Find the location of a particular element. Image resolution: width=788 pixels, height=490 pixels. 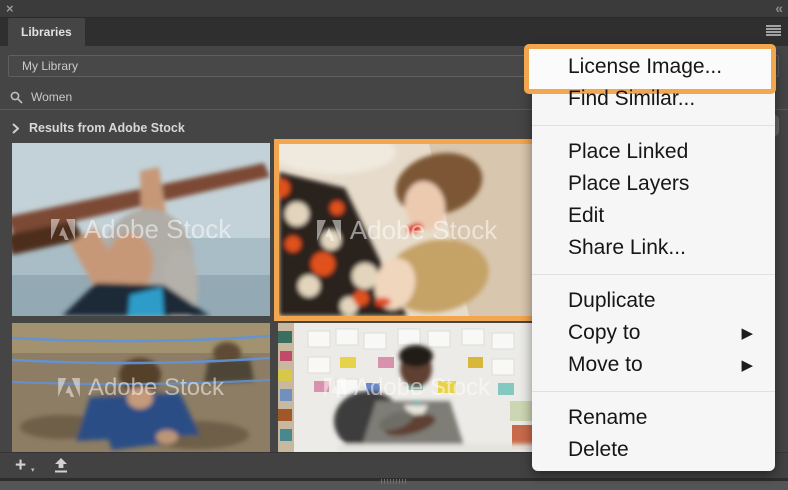

menu-item-place-layers: Place Layers is located at coordinates (653, 184).